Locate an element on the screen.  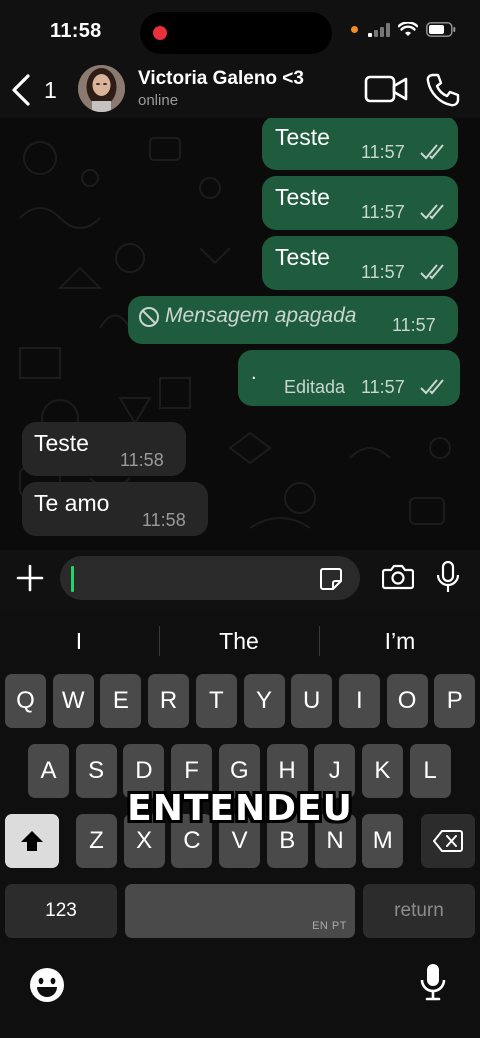
emoji-icon is located at coordinates (47, 985).